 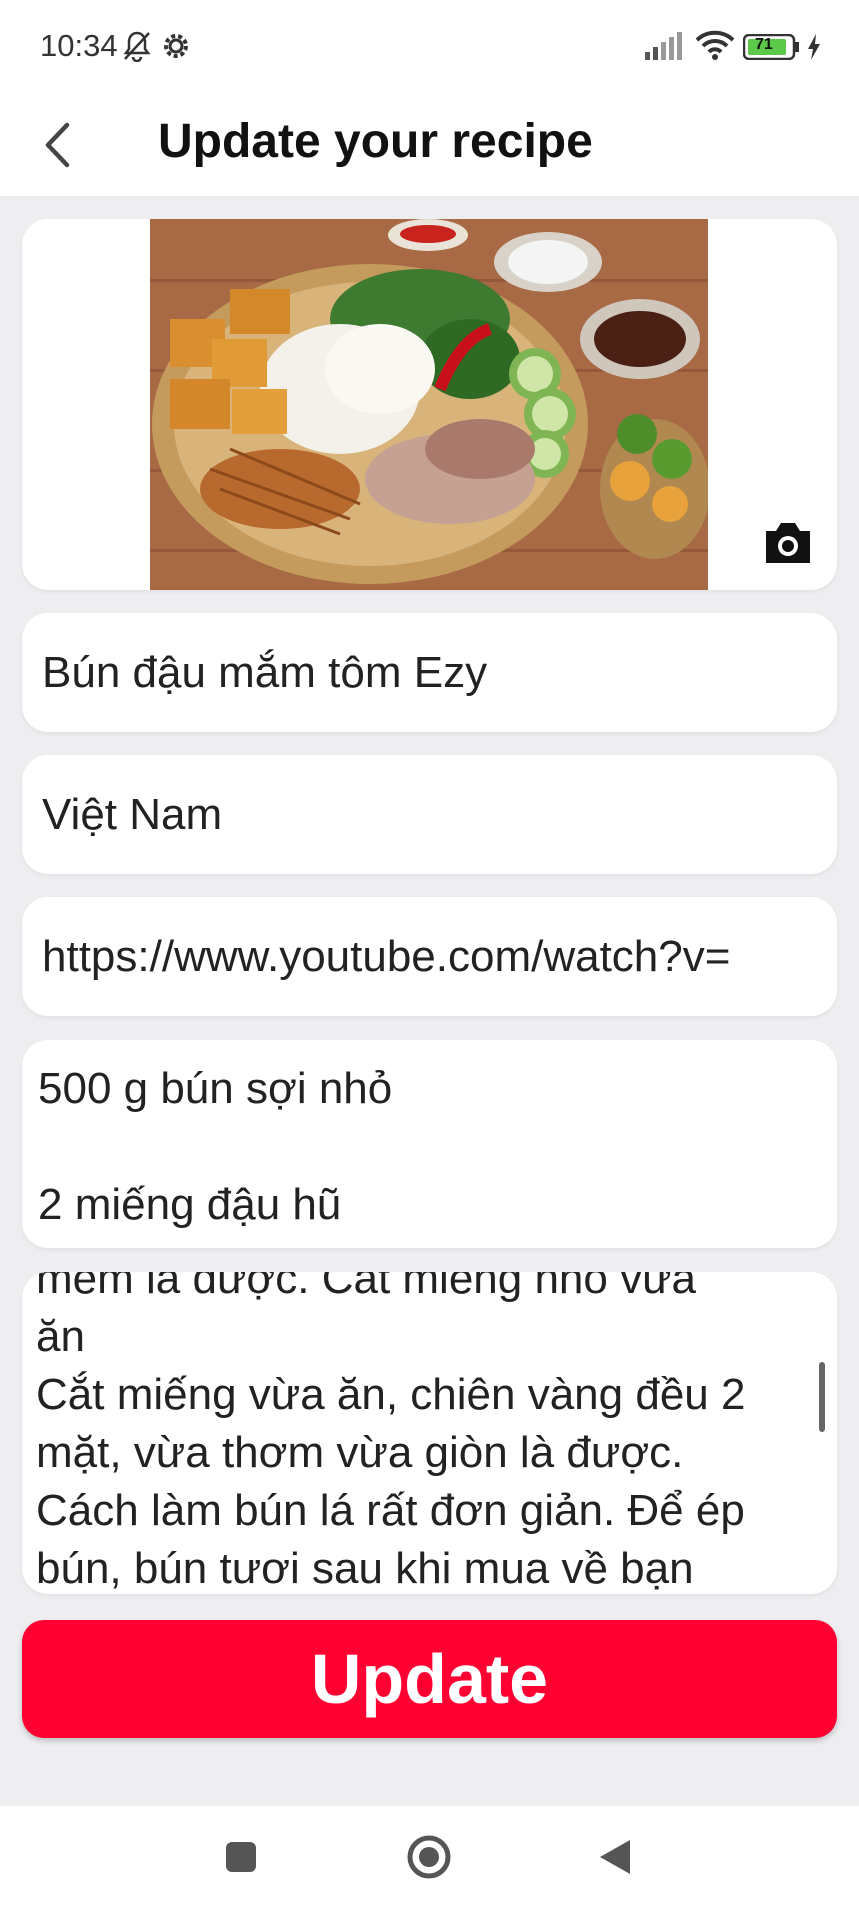 I want to click on signal-icon, so click(x=665, y=48).